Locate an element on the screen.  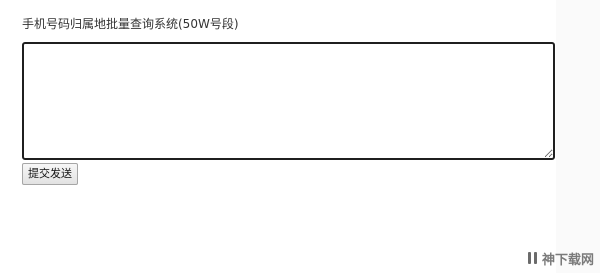
watermark-text: 神下载网 is located at coordinates (567, 260).